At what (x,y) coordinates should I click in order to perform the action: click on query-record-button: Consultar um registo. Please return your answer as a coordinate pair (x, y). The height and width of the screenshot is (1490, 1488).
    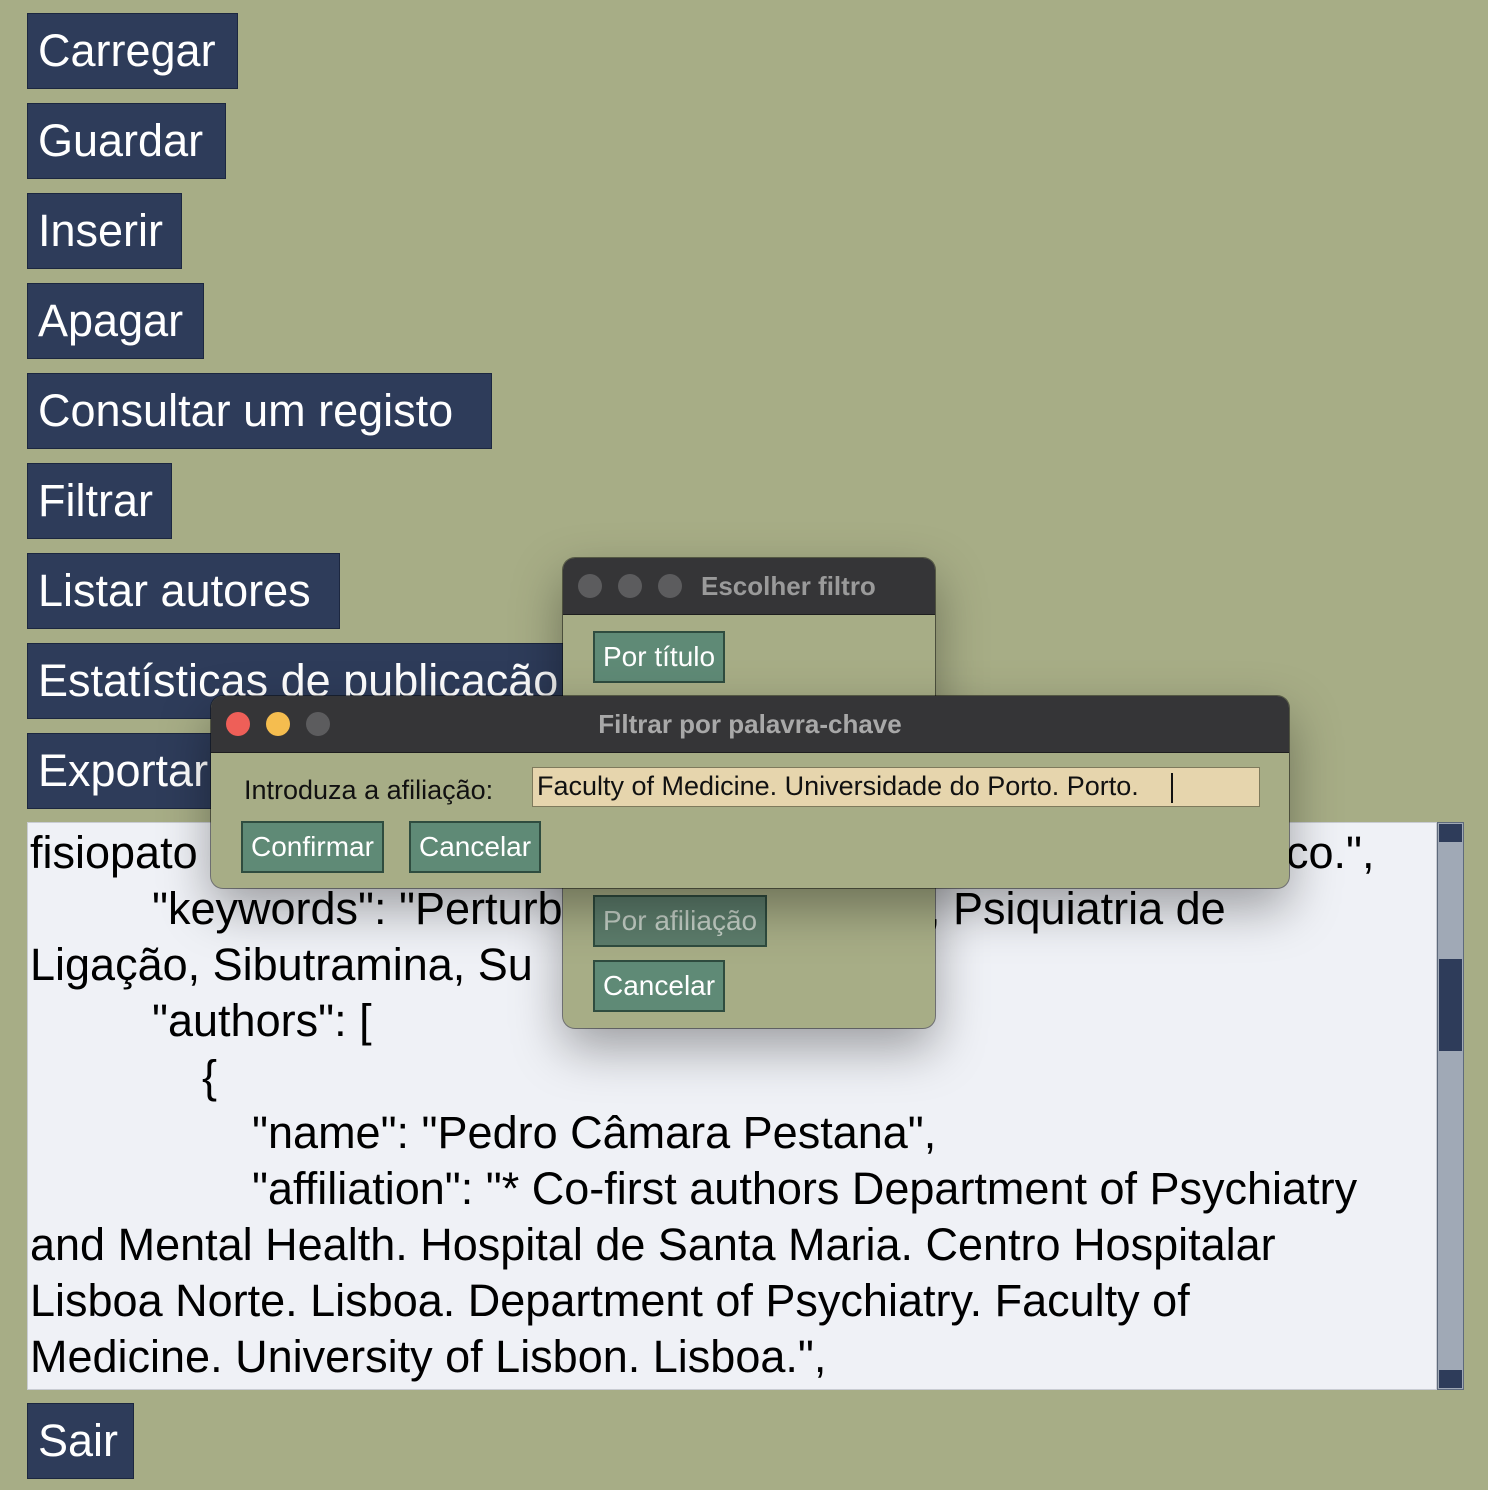
    Looking at the image, I should click on (259, 411).